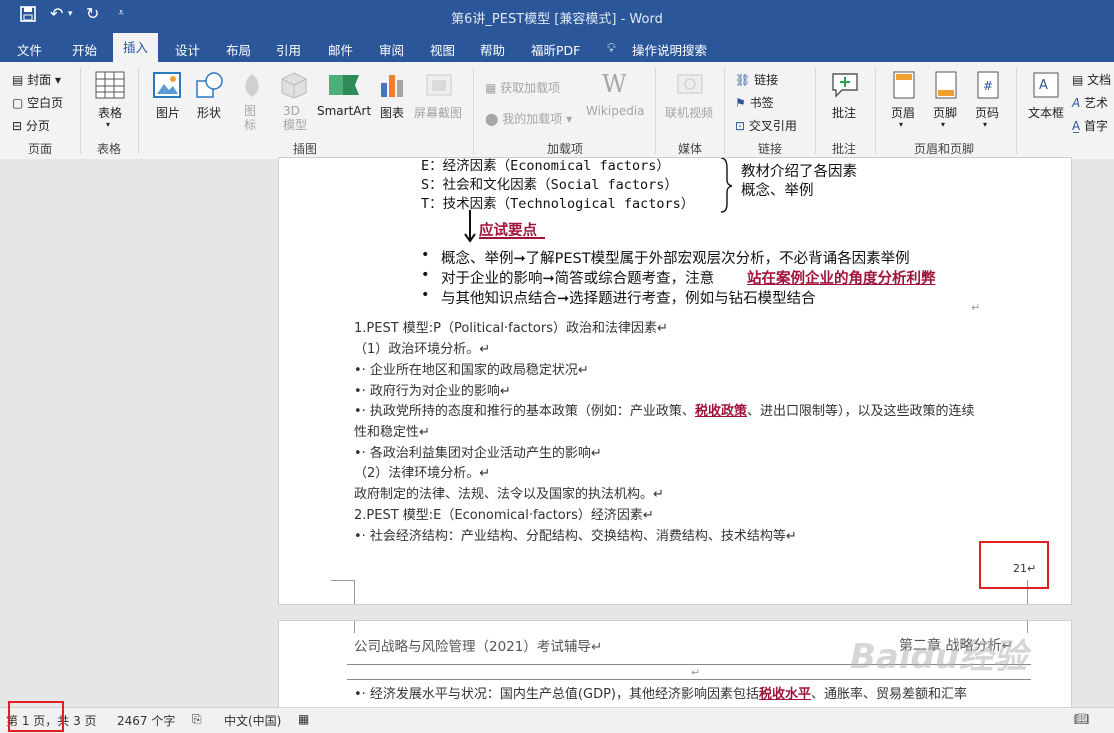 The image size is (1114, 733). Describe the element at coordinates (785, 694) in the screenshot. I see `page2-highlight: 税收水平` at that location.